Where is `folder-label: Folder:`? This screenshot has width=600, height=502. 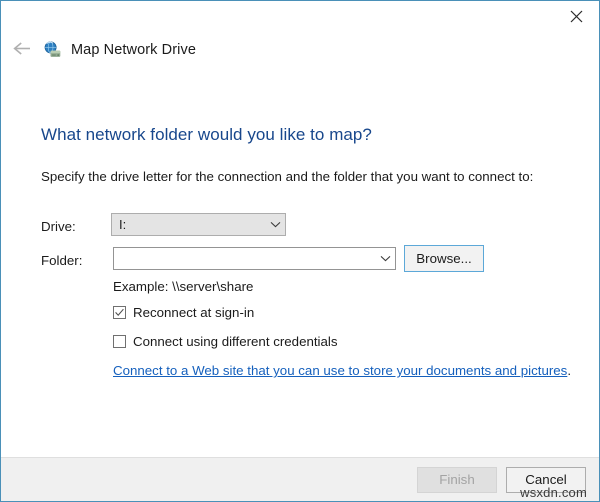
folder-label: Folder: is located at coordinates (62, 260).